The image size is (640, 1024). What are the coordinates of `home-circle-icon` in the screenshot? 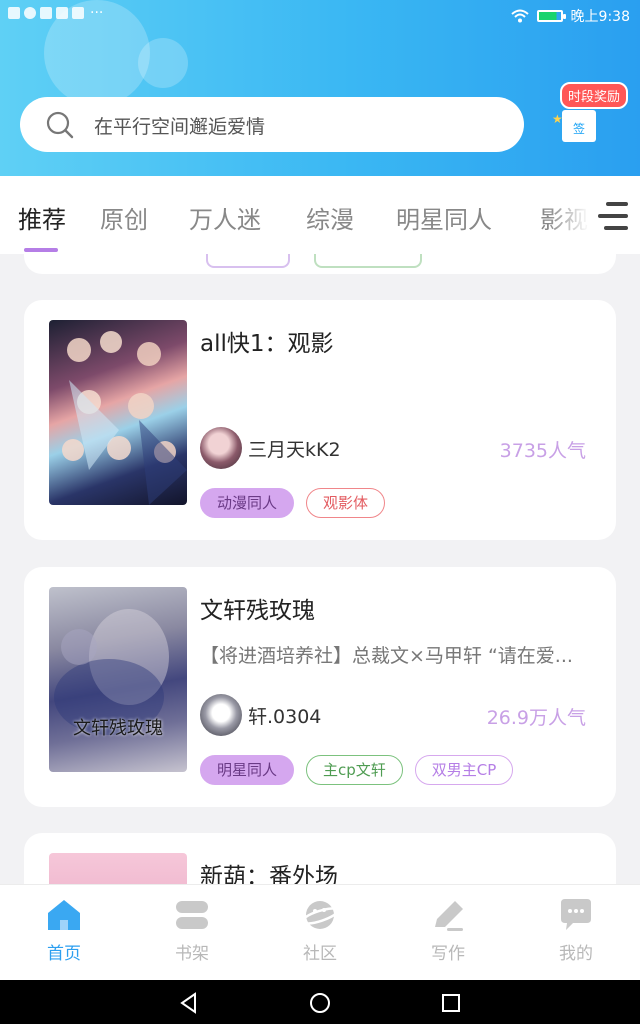 It's located at (320, 1003).